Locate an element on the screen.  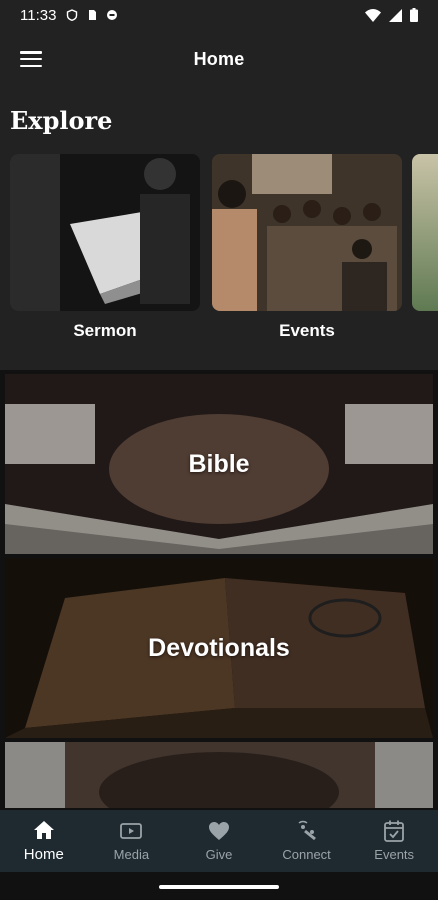
events-card is located at coordinates (307, 232).